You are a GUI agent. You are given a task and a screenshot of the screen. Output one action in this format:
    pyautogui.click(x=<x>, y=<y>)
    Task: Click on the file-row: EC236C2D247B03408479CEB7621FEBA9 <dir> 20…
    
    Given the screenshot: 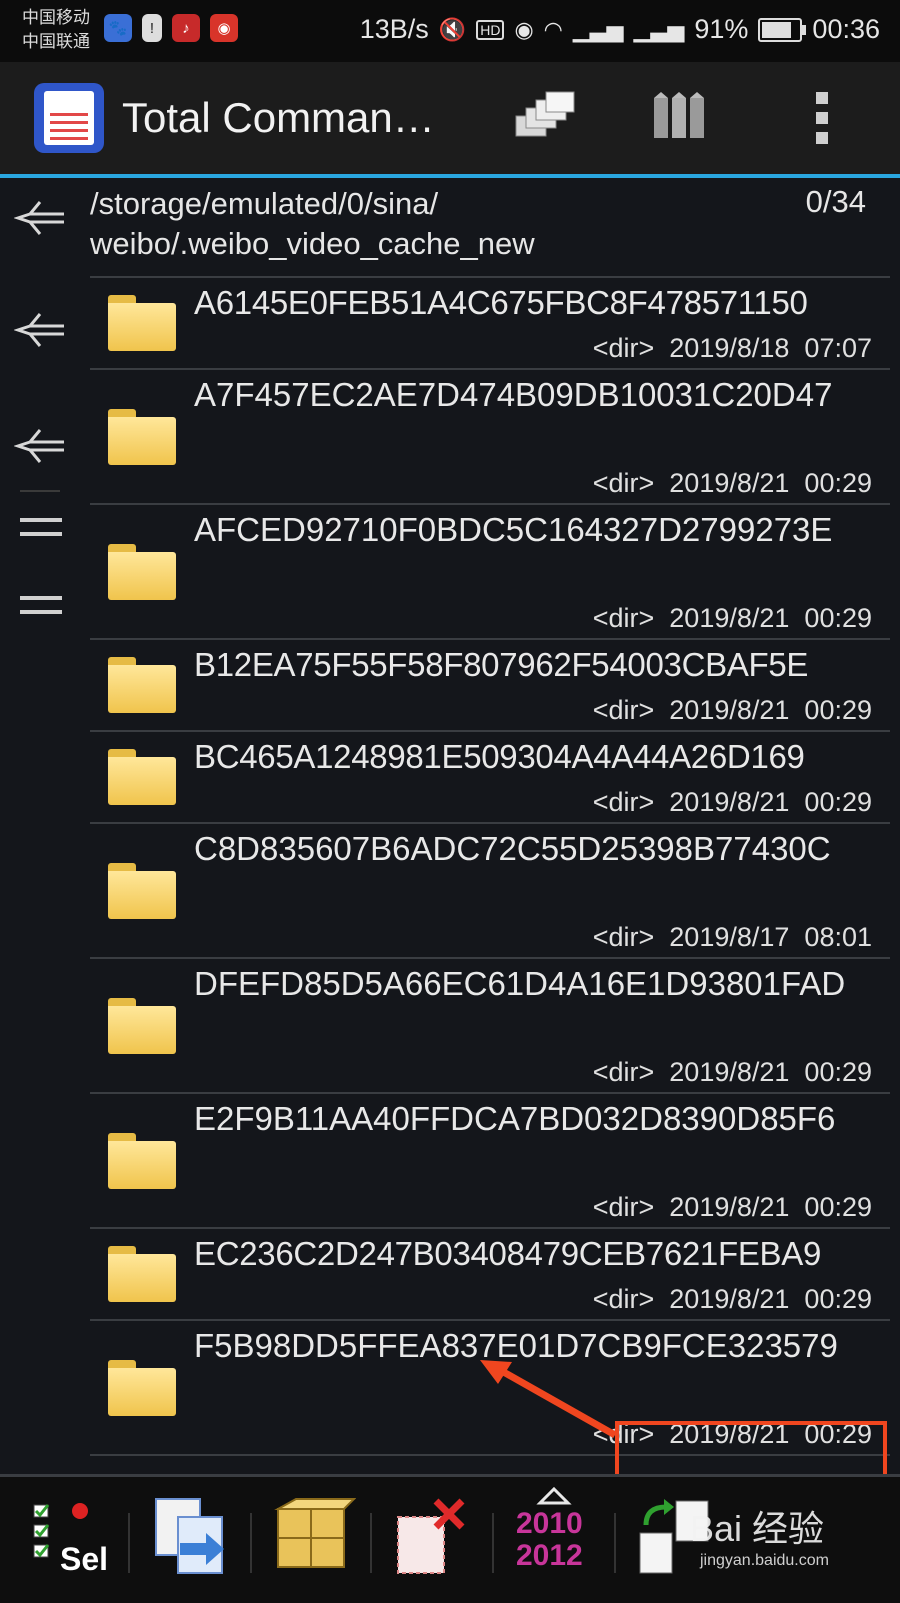 What is the action you would take?
    pyautogui.click(x=490, y=1275)
    